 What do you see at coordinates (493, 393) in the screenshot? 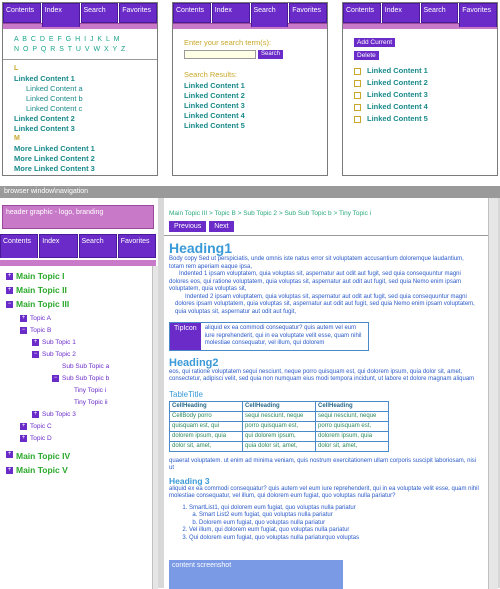
I see `content-scrollbar` at bounding box center [493, 393].